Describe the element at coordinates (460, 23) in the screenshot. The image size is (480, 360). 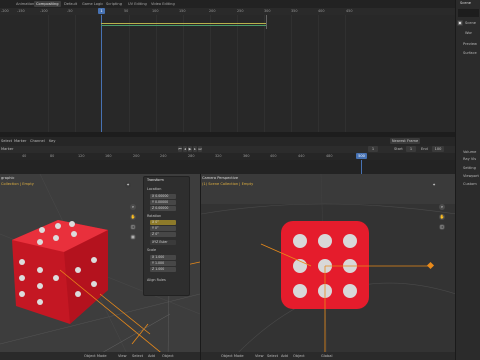
I see `tool-icon: ▣` at that location.